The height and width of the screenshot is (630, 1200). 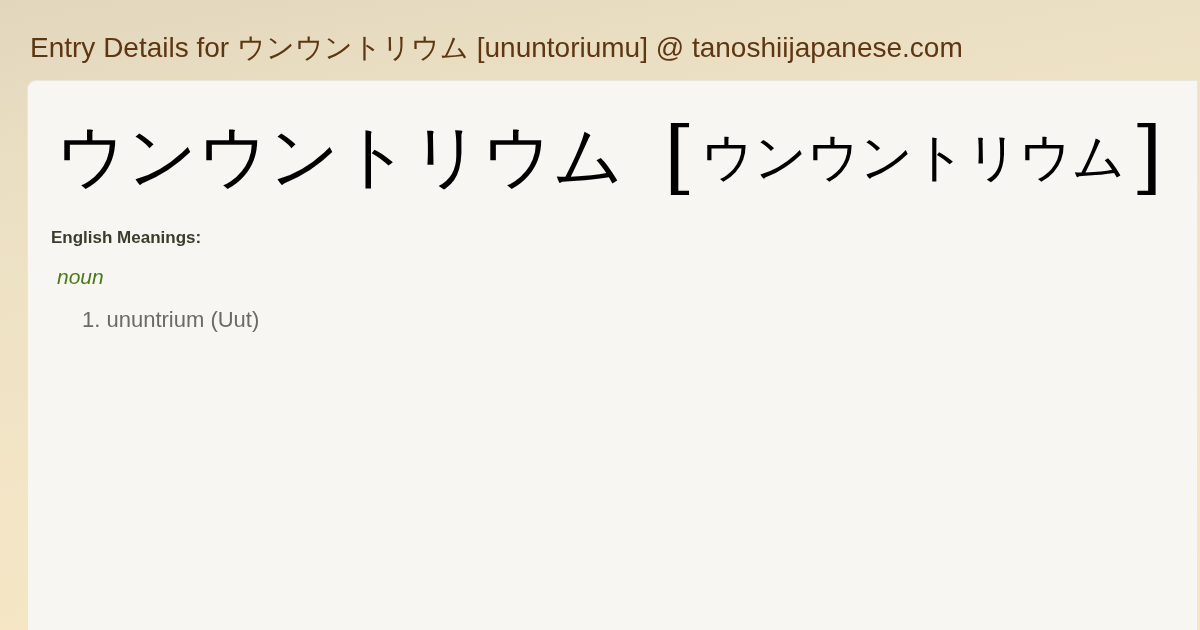 What do you see at coordinates (913, 157) in the screenshot?
I see `entry-reading: [ウンウントリウム]` at bounding box center [913, 157].